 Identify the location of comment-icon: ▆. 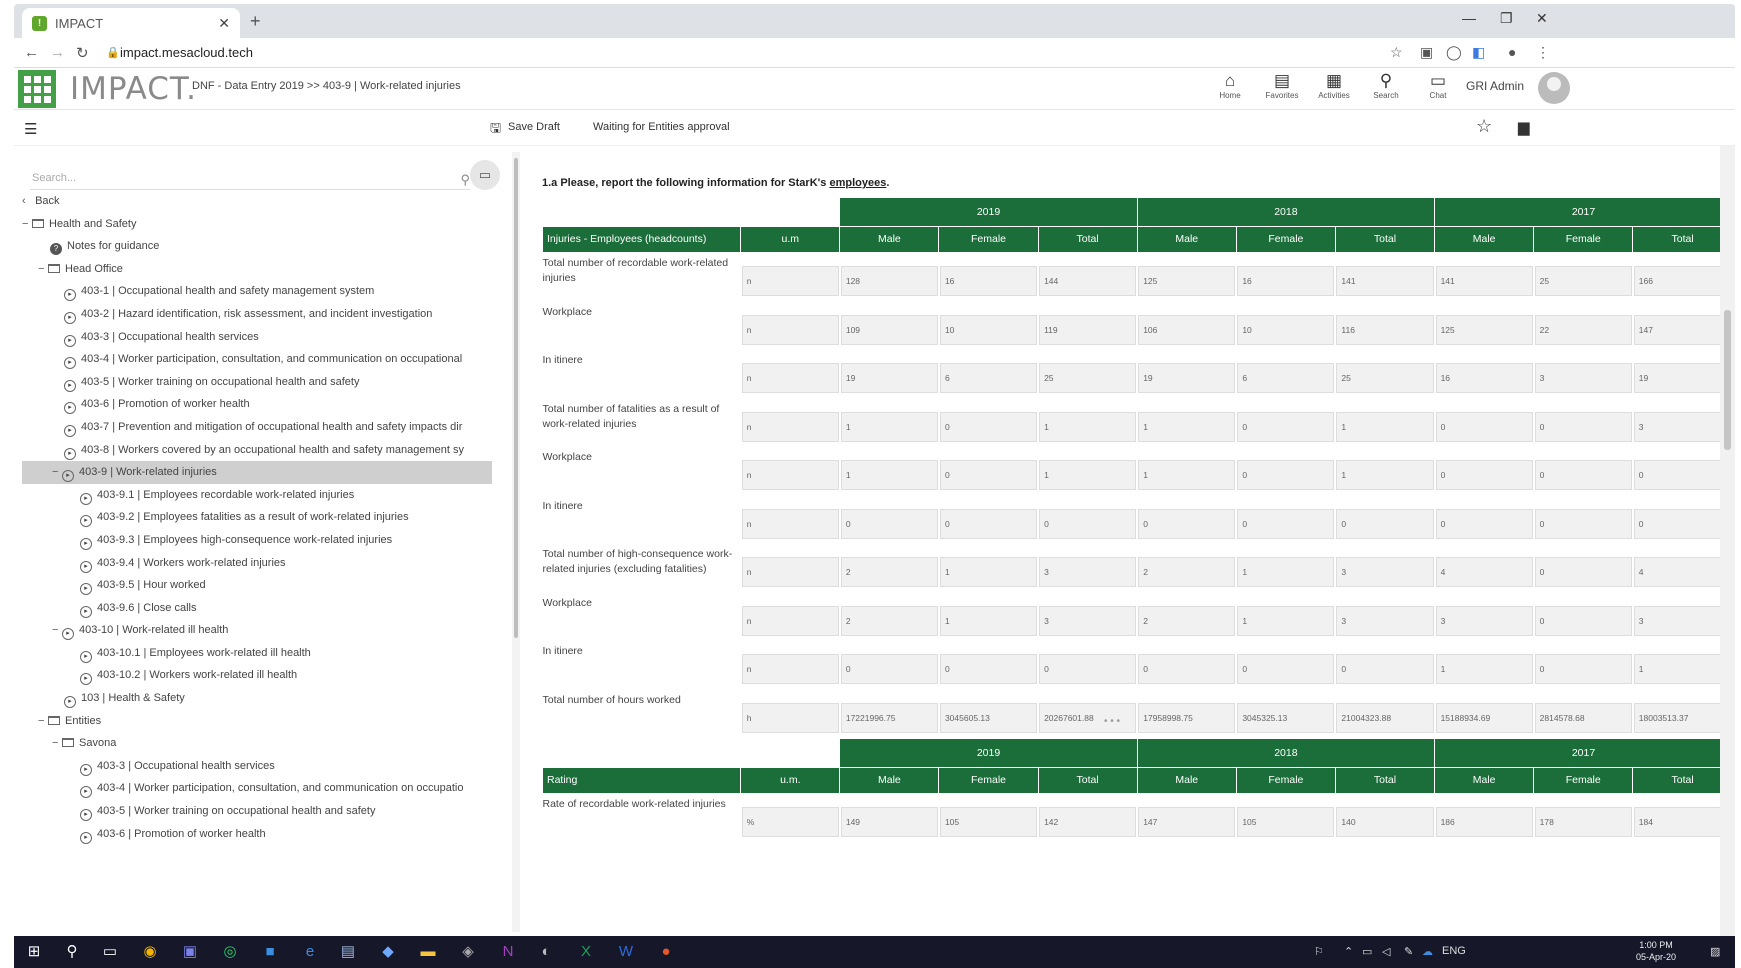
(1524, 127).